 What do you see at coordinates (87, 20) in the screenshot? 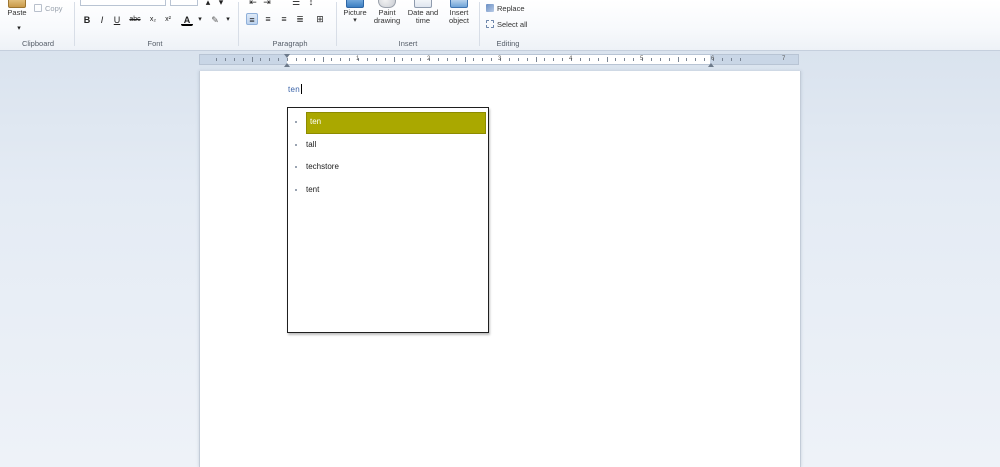
I see `bold-button: B` at bounding box center [87, 20].